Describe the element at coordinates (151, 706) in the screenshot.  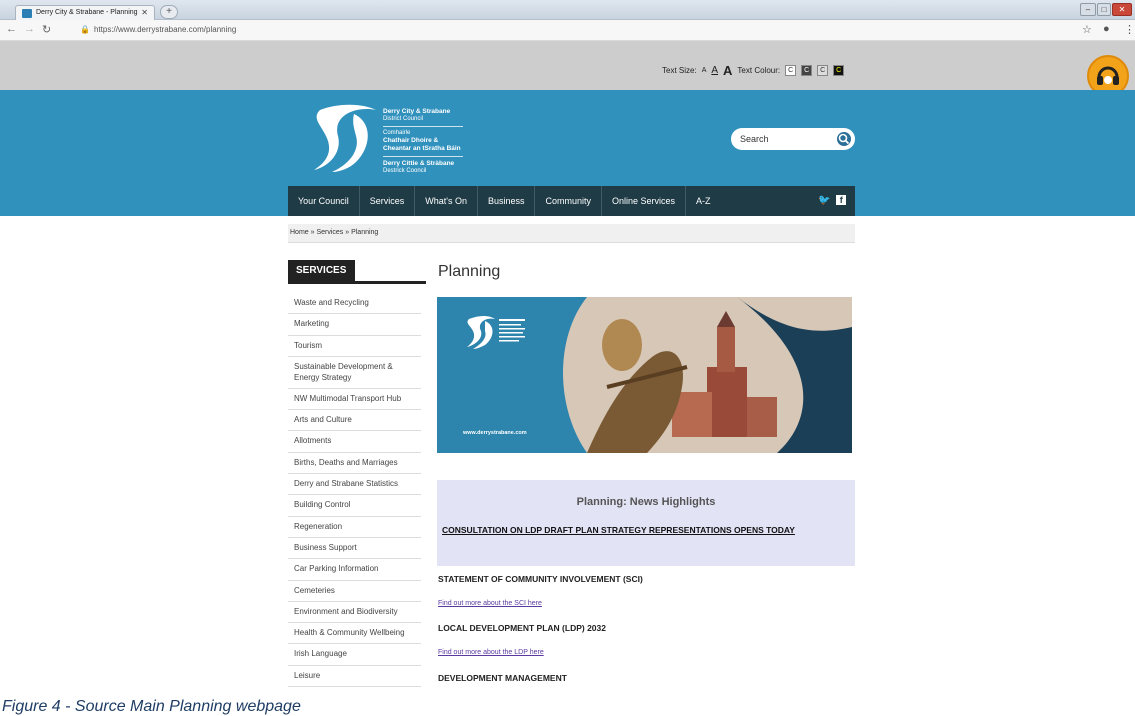
I see `figure-caption: Figure 4 - Source Main Planning webpage` at that location.